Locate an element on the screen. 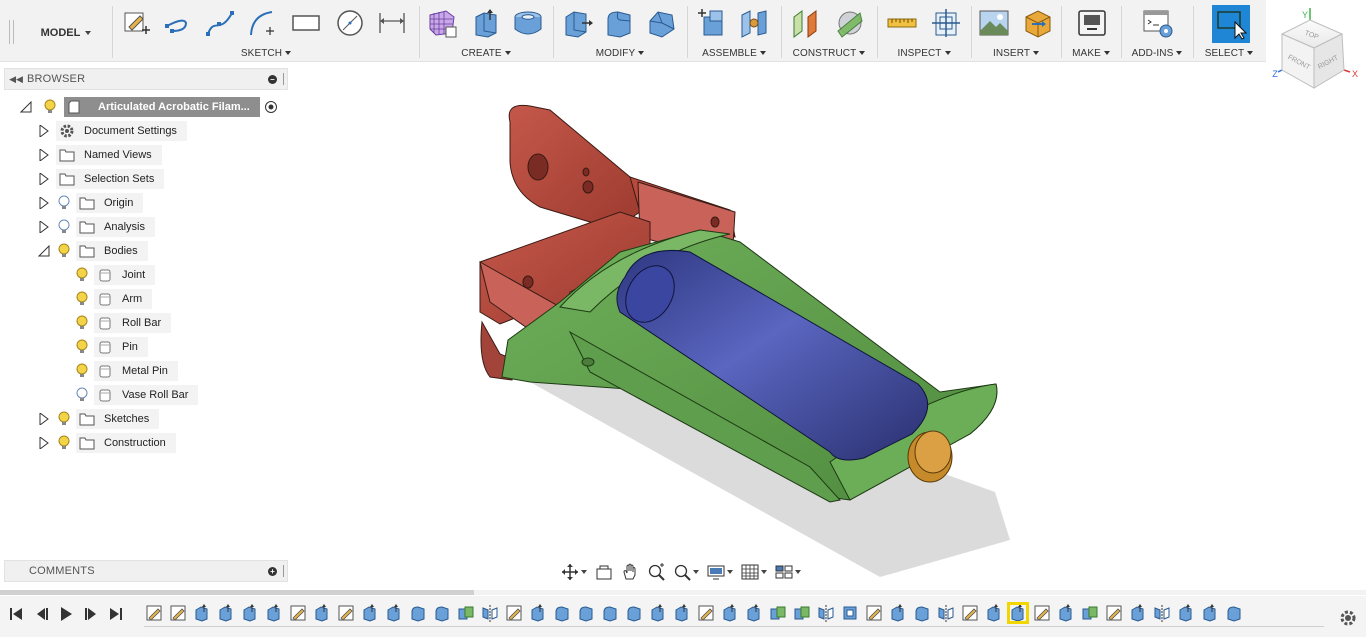  form-icon is located at coordinates (442, 23).